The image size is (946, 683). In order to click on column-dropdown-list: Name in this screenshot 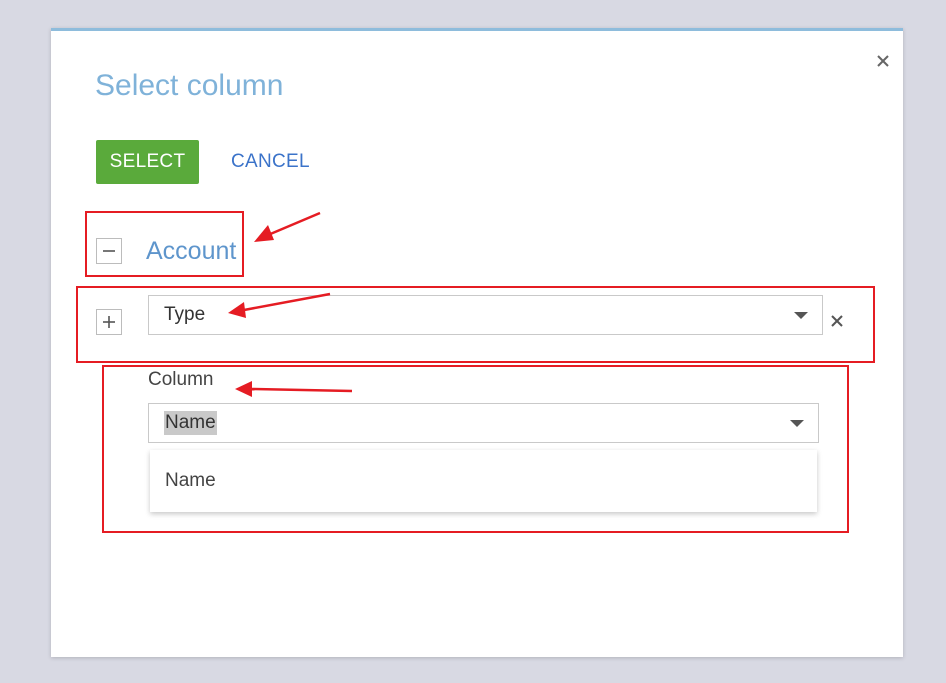, I will do `click(483, 481)`.